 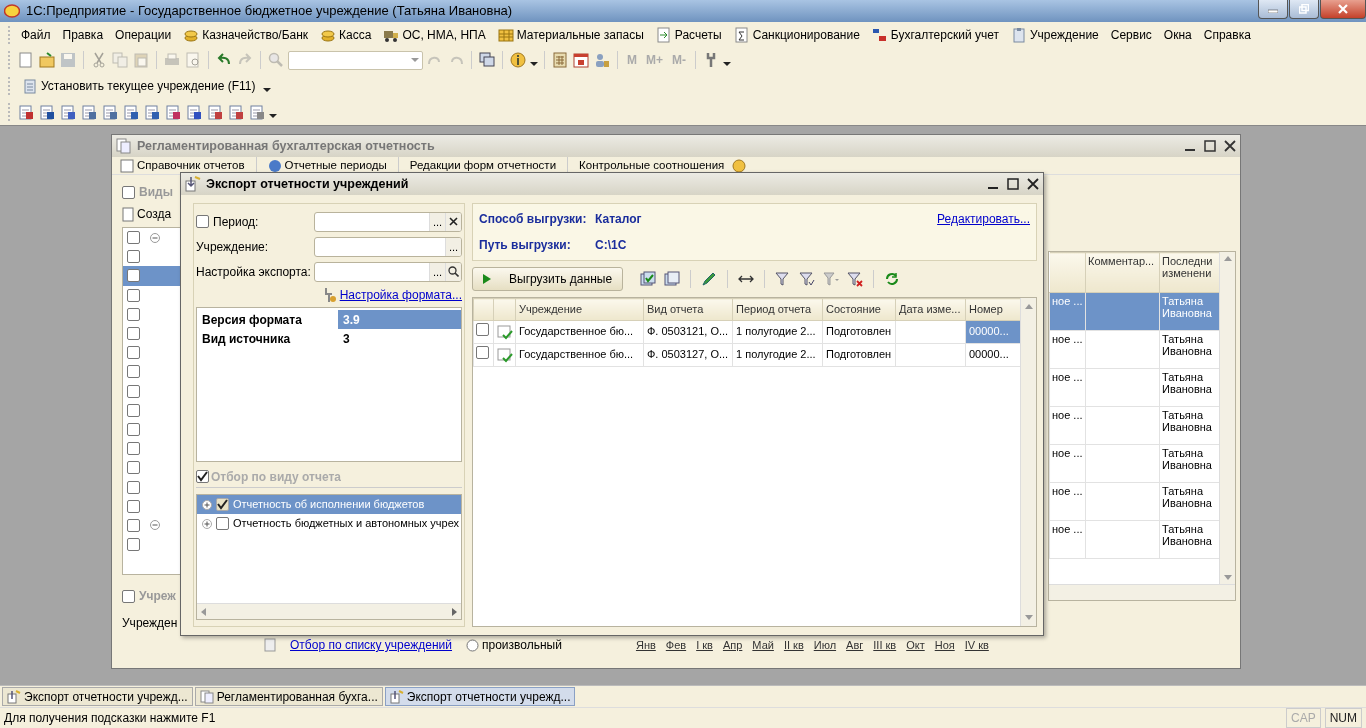 I want to click on print-preview-button, so click(x=193, y=60).